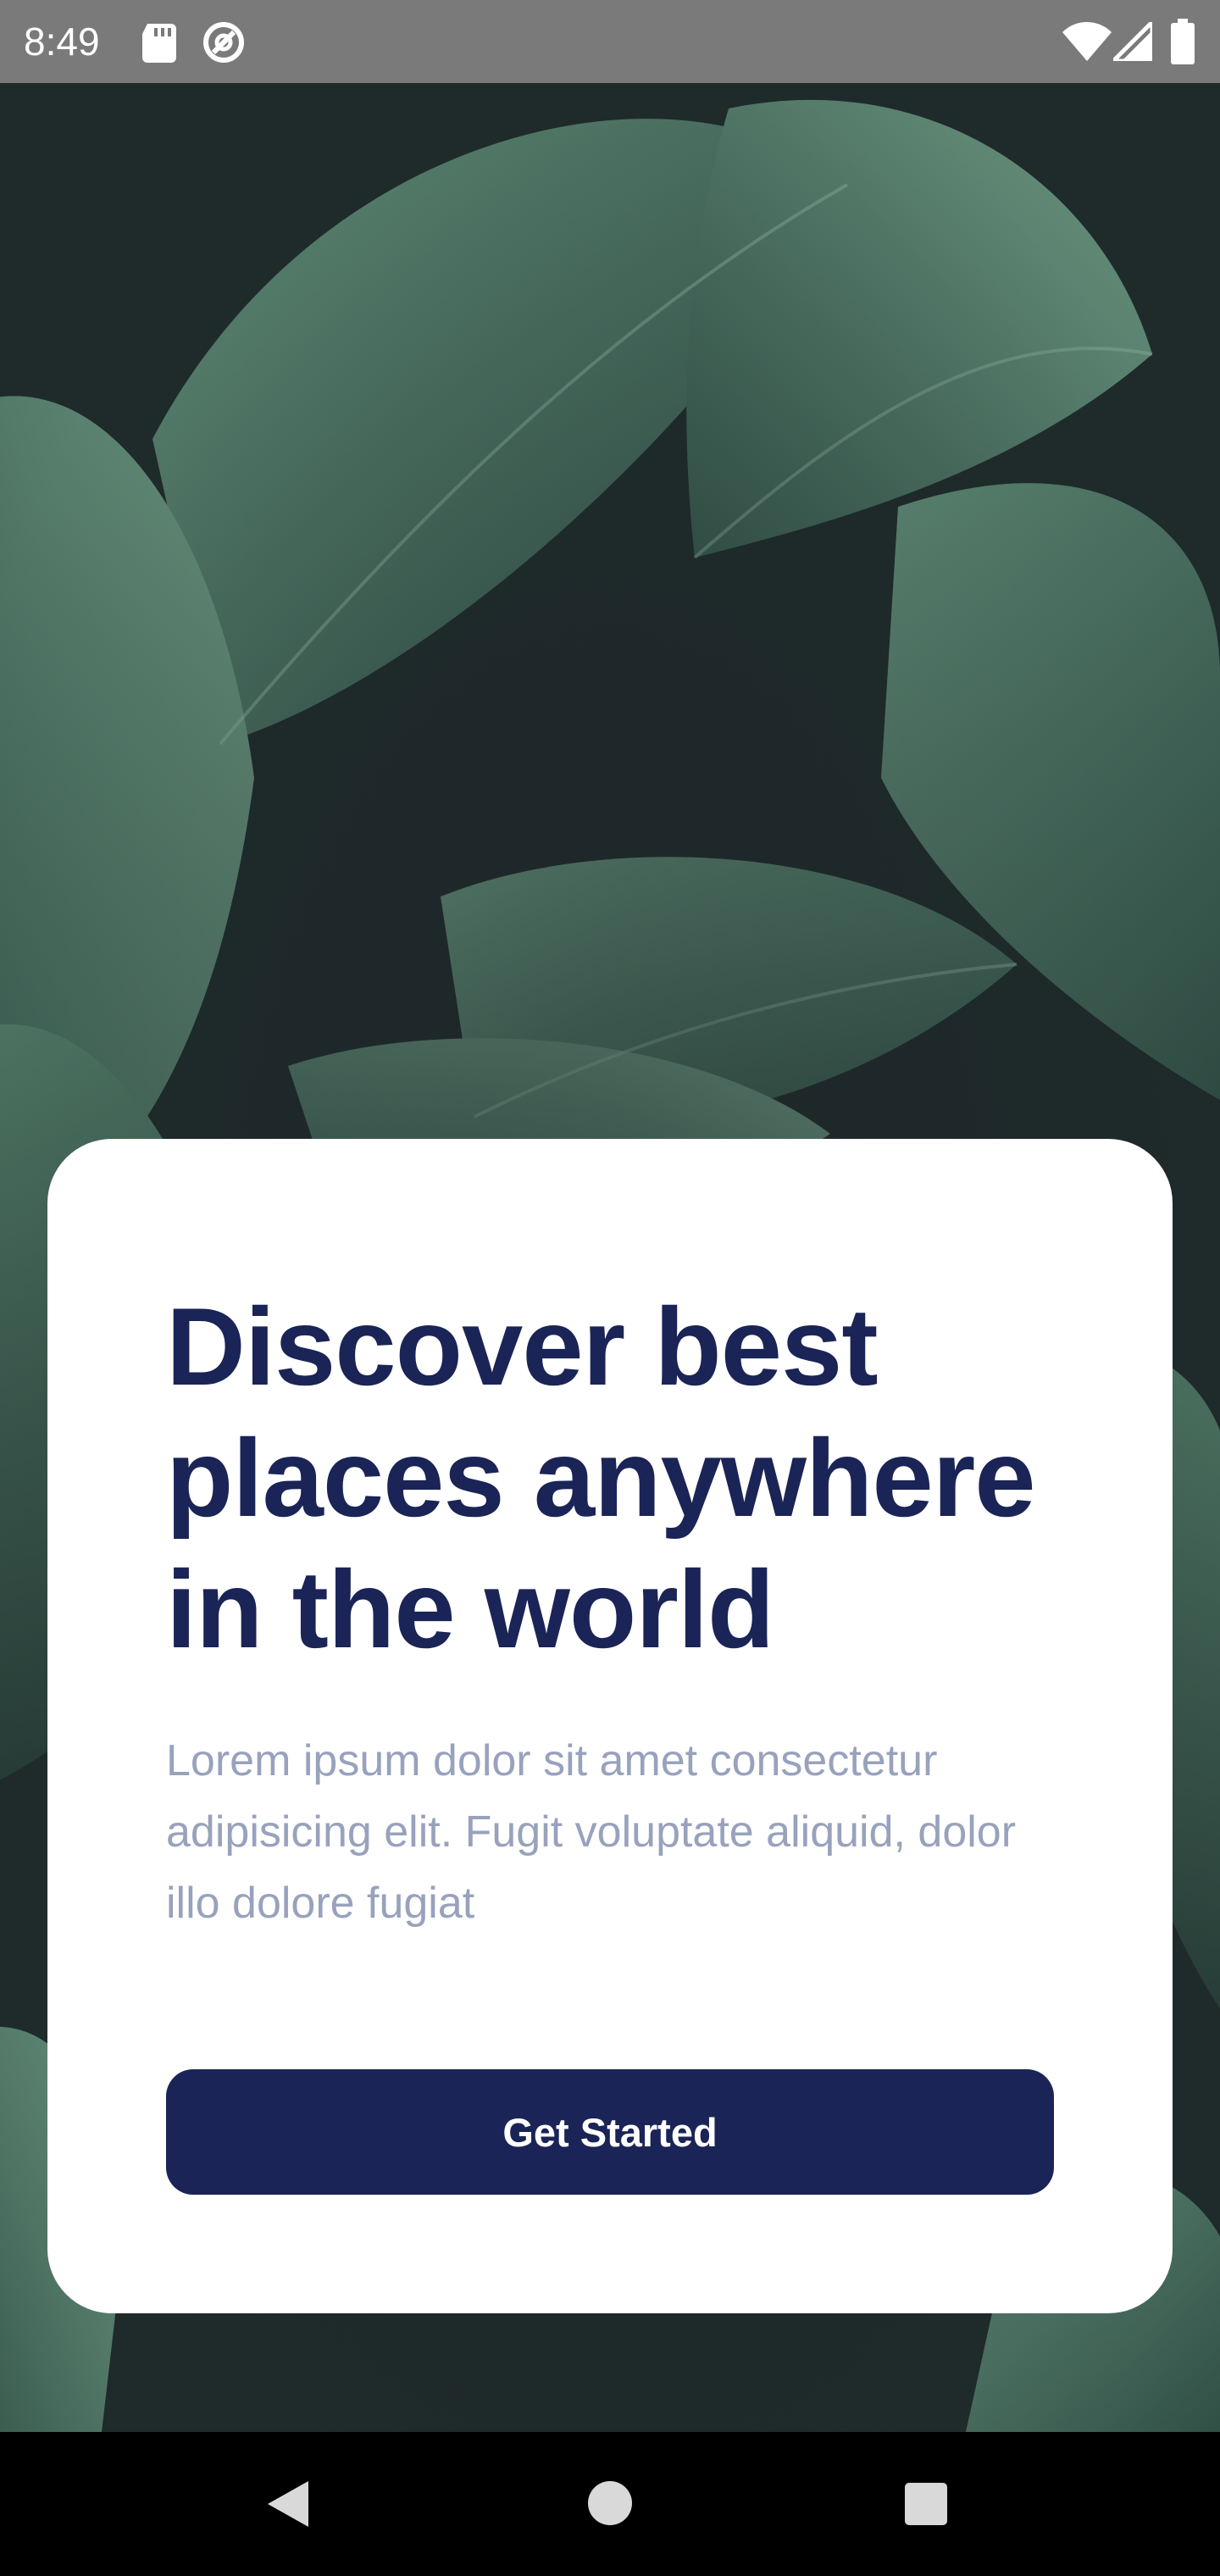 Image resolution: width=1220 pixels, height=2576 pixels. I want to click on home-icon, so click(610, 2503).